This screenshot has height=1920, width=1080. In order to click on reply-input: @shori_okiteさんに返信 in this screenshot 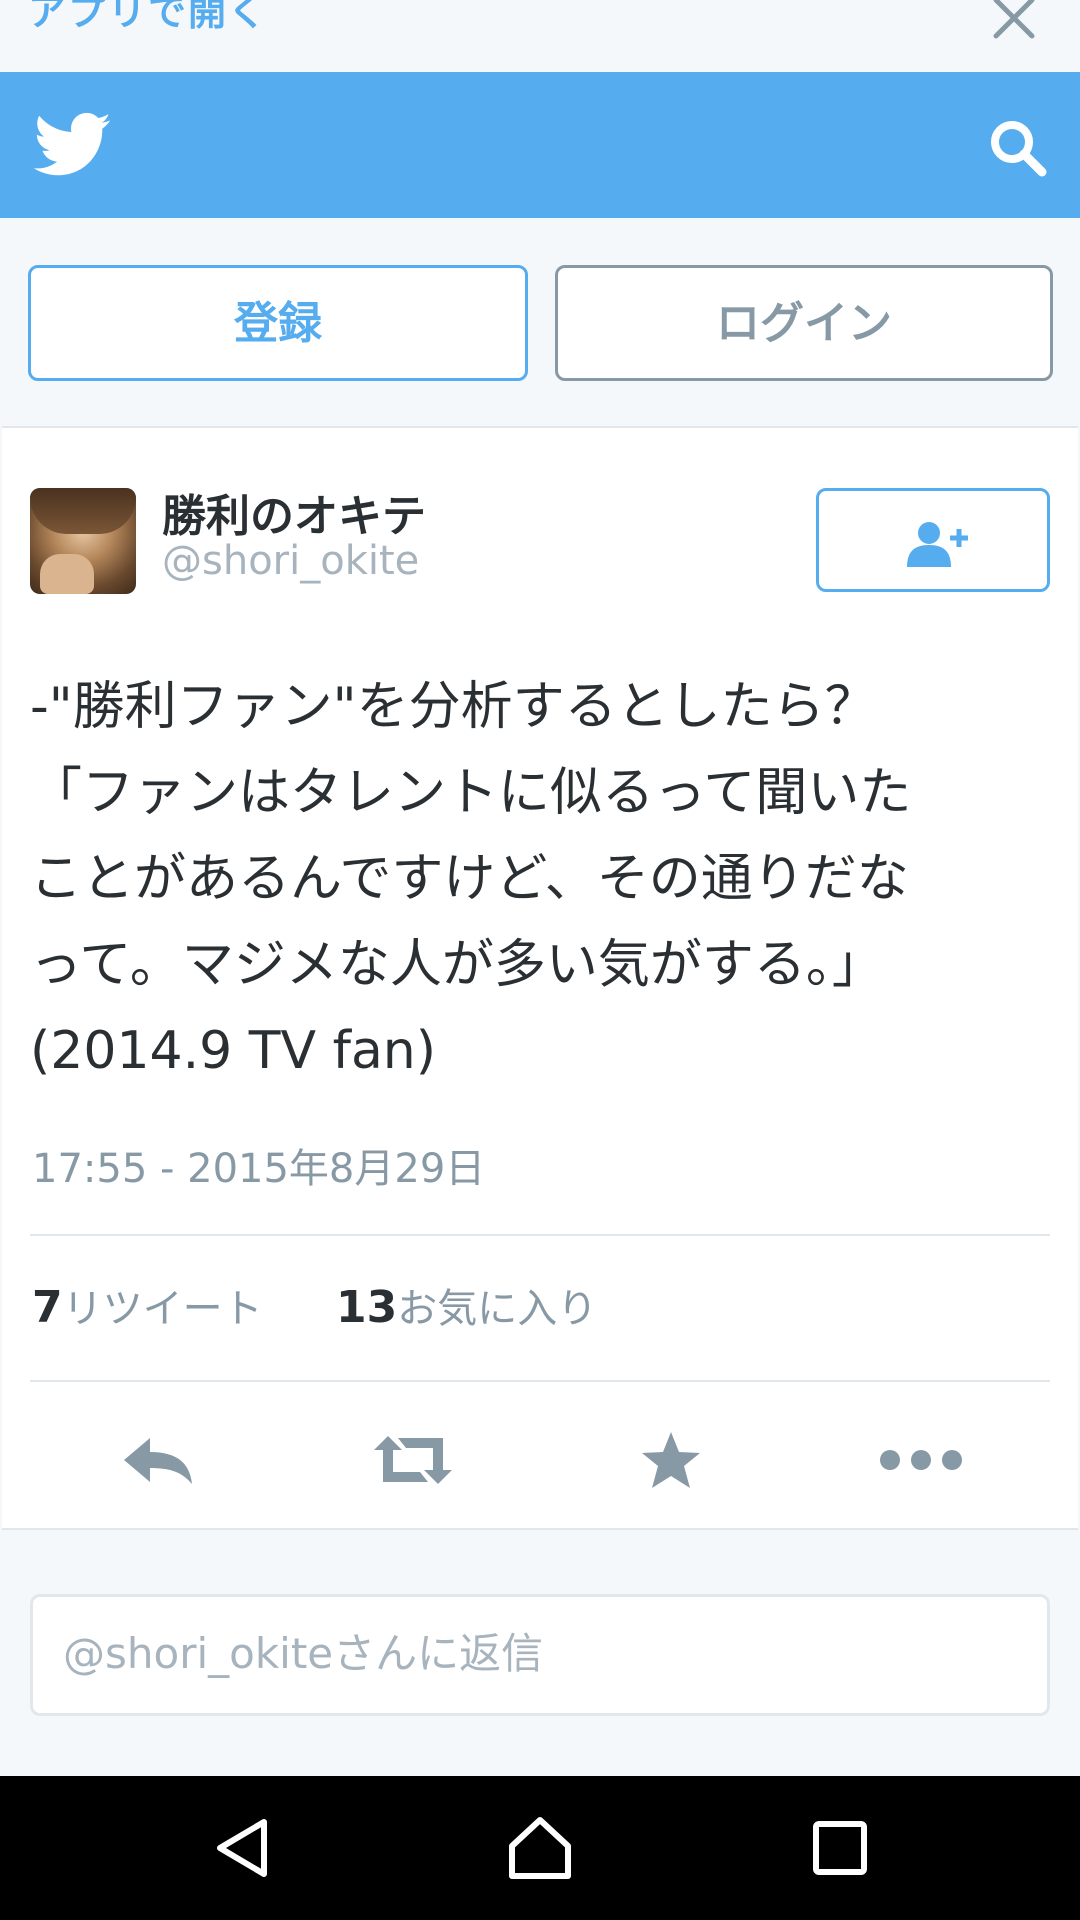, I will do `click(540, 1655)`.